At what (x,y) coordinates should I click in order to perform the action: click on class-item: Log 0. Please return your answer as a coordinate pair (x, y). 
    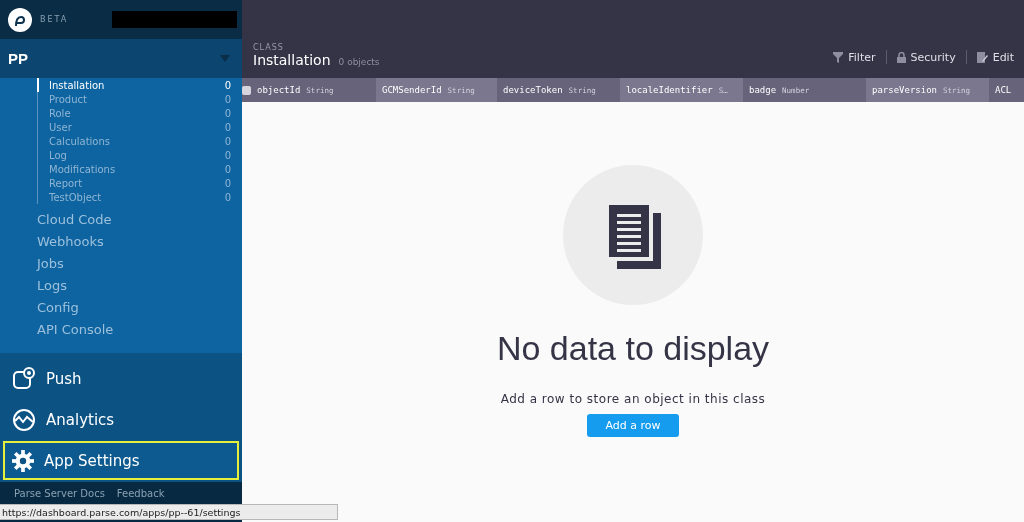
    Looking at the image, I should click on (139, 155).